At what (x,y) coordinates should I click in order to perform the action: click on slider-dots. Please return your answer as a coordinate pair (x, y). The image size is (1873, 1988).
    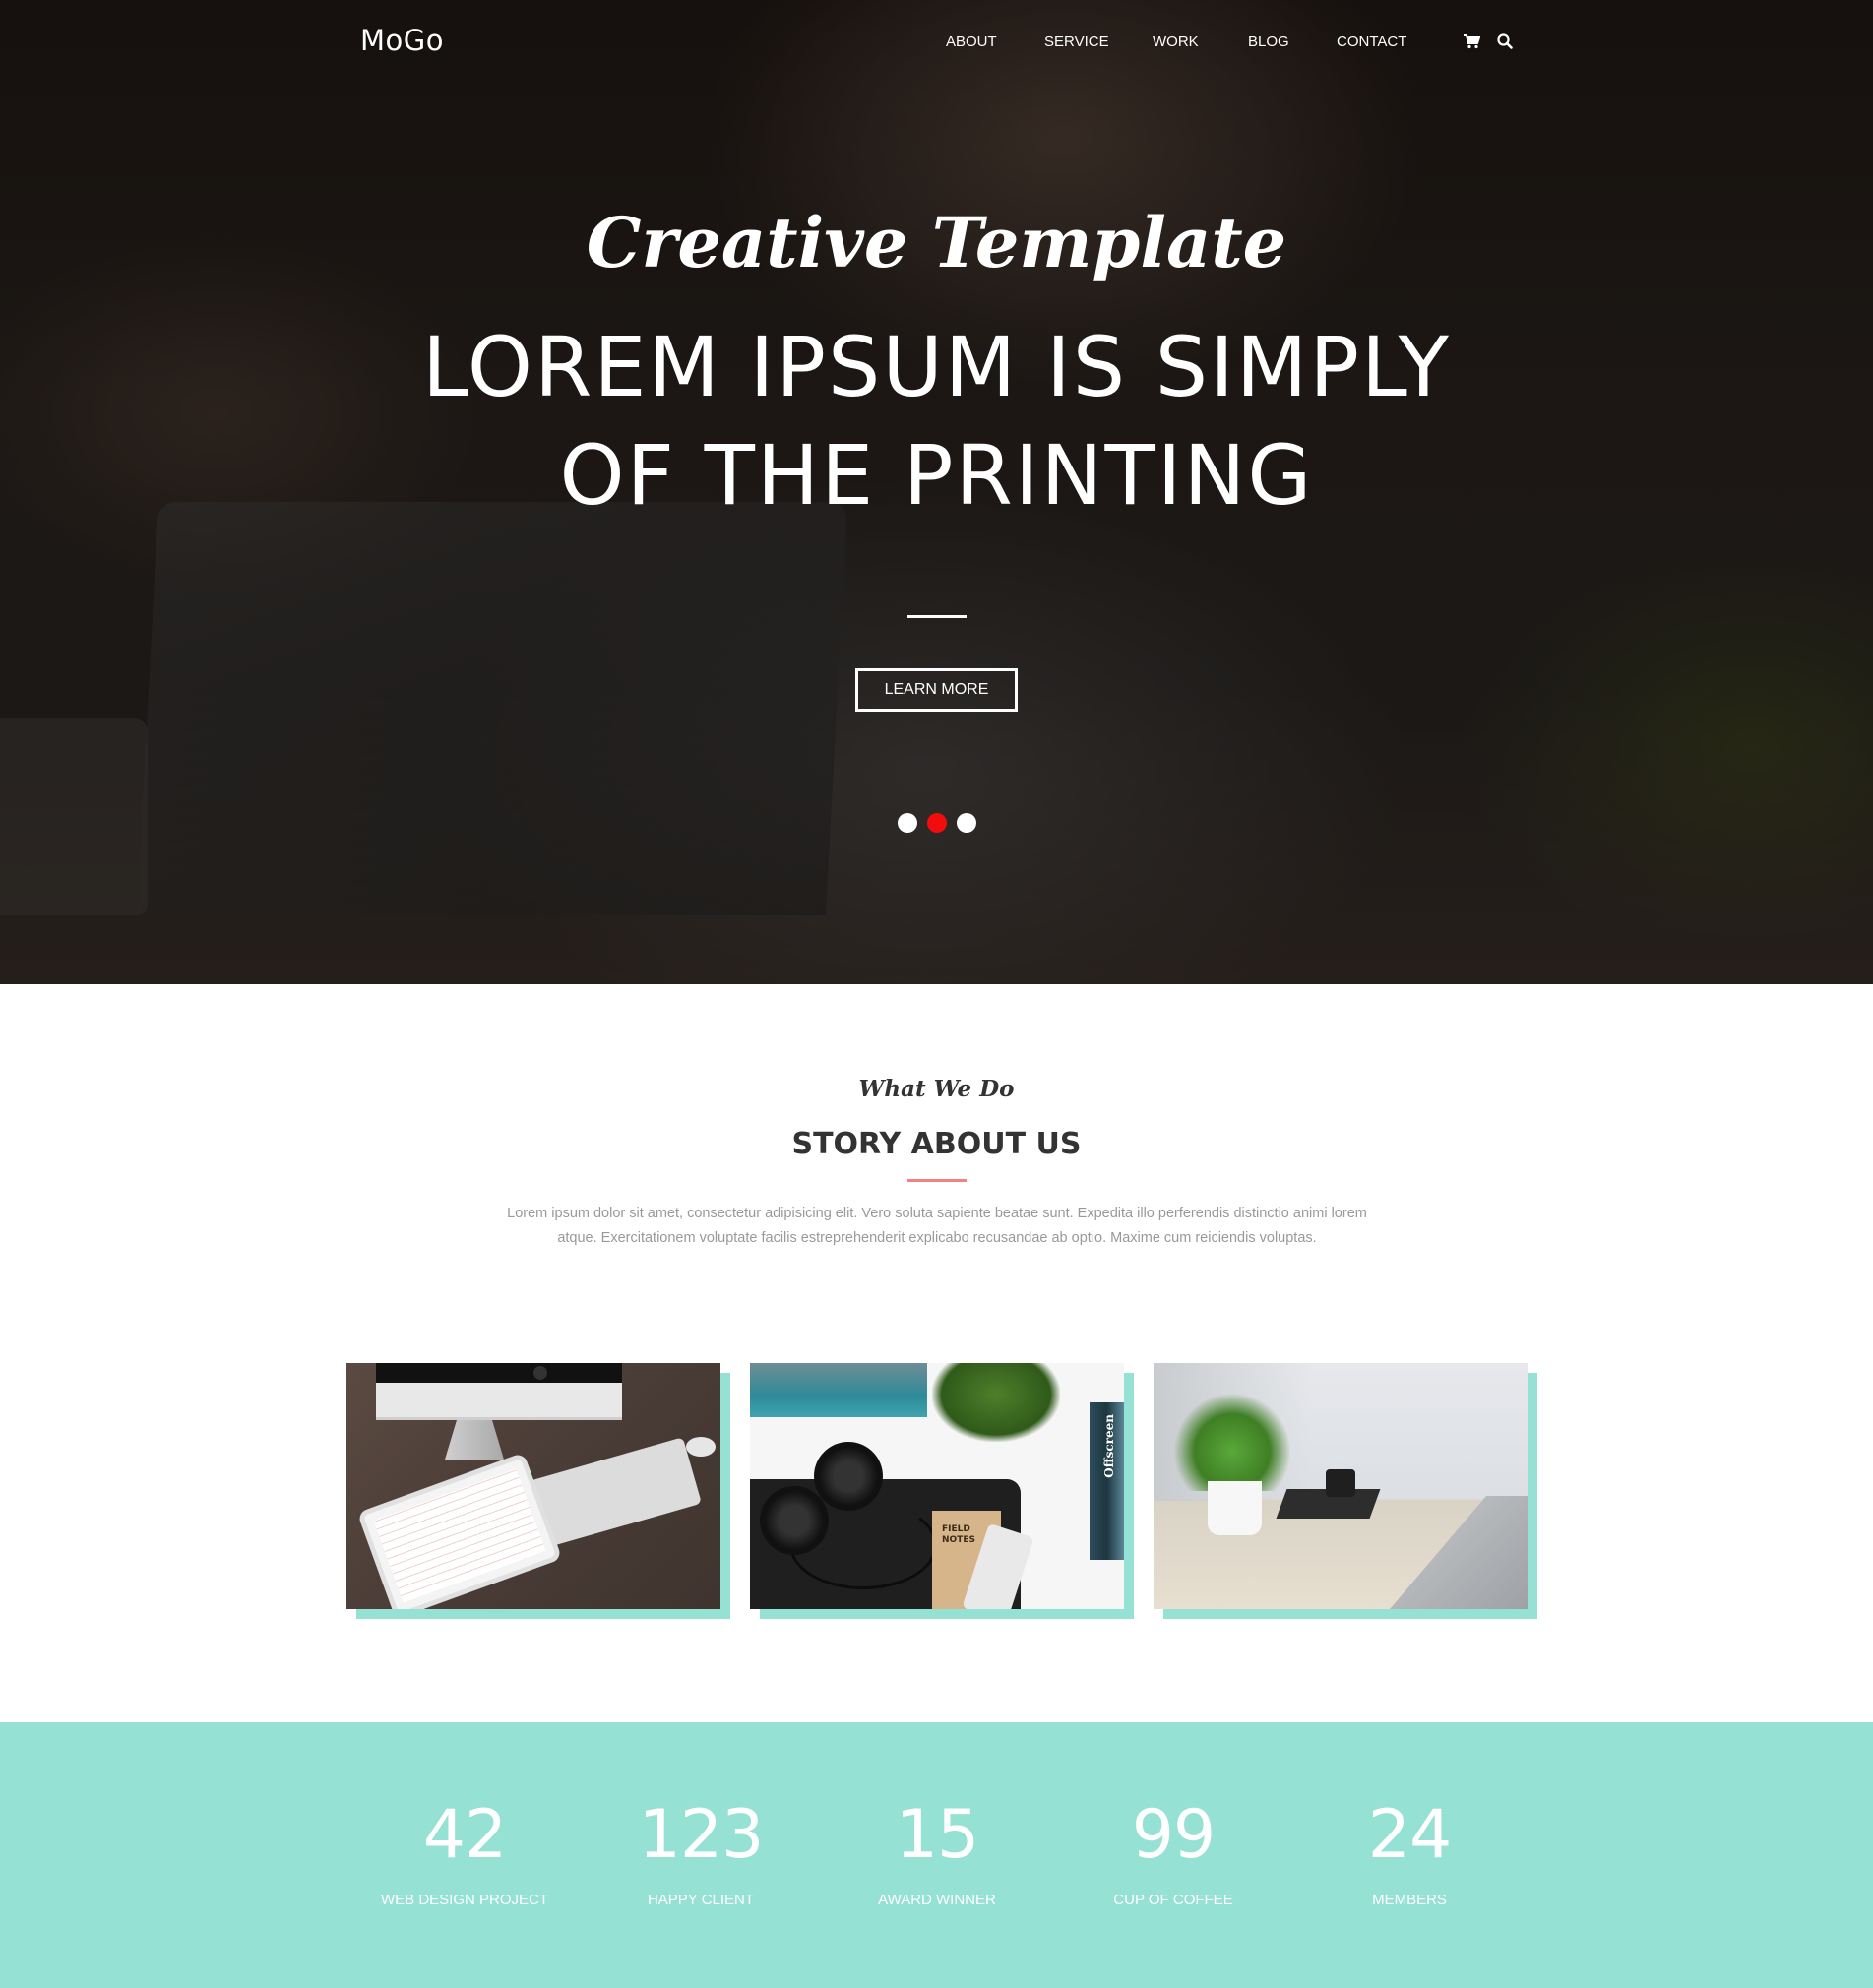
    Looking at the image, I should click on (936, 823).